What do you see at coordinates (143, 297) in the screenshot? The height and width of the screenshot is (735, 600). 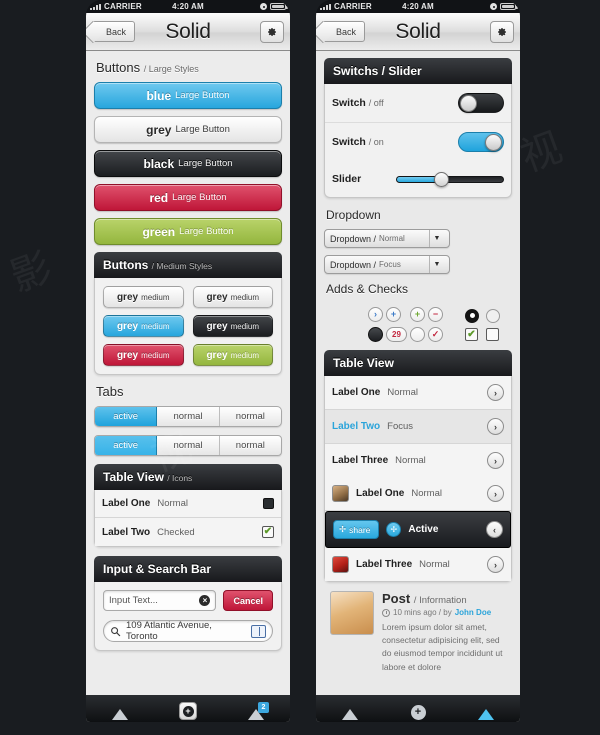 I see `medium-button-0: grey medium` at bounding box center [143, 297].